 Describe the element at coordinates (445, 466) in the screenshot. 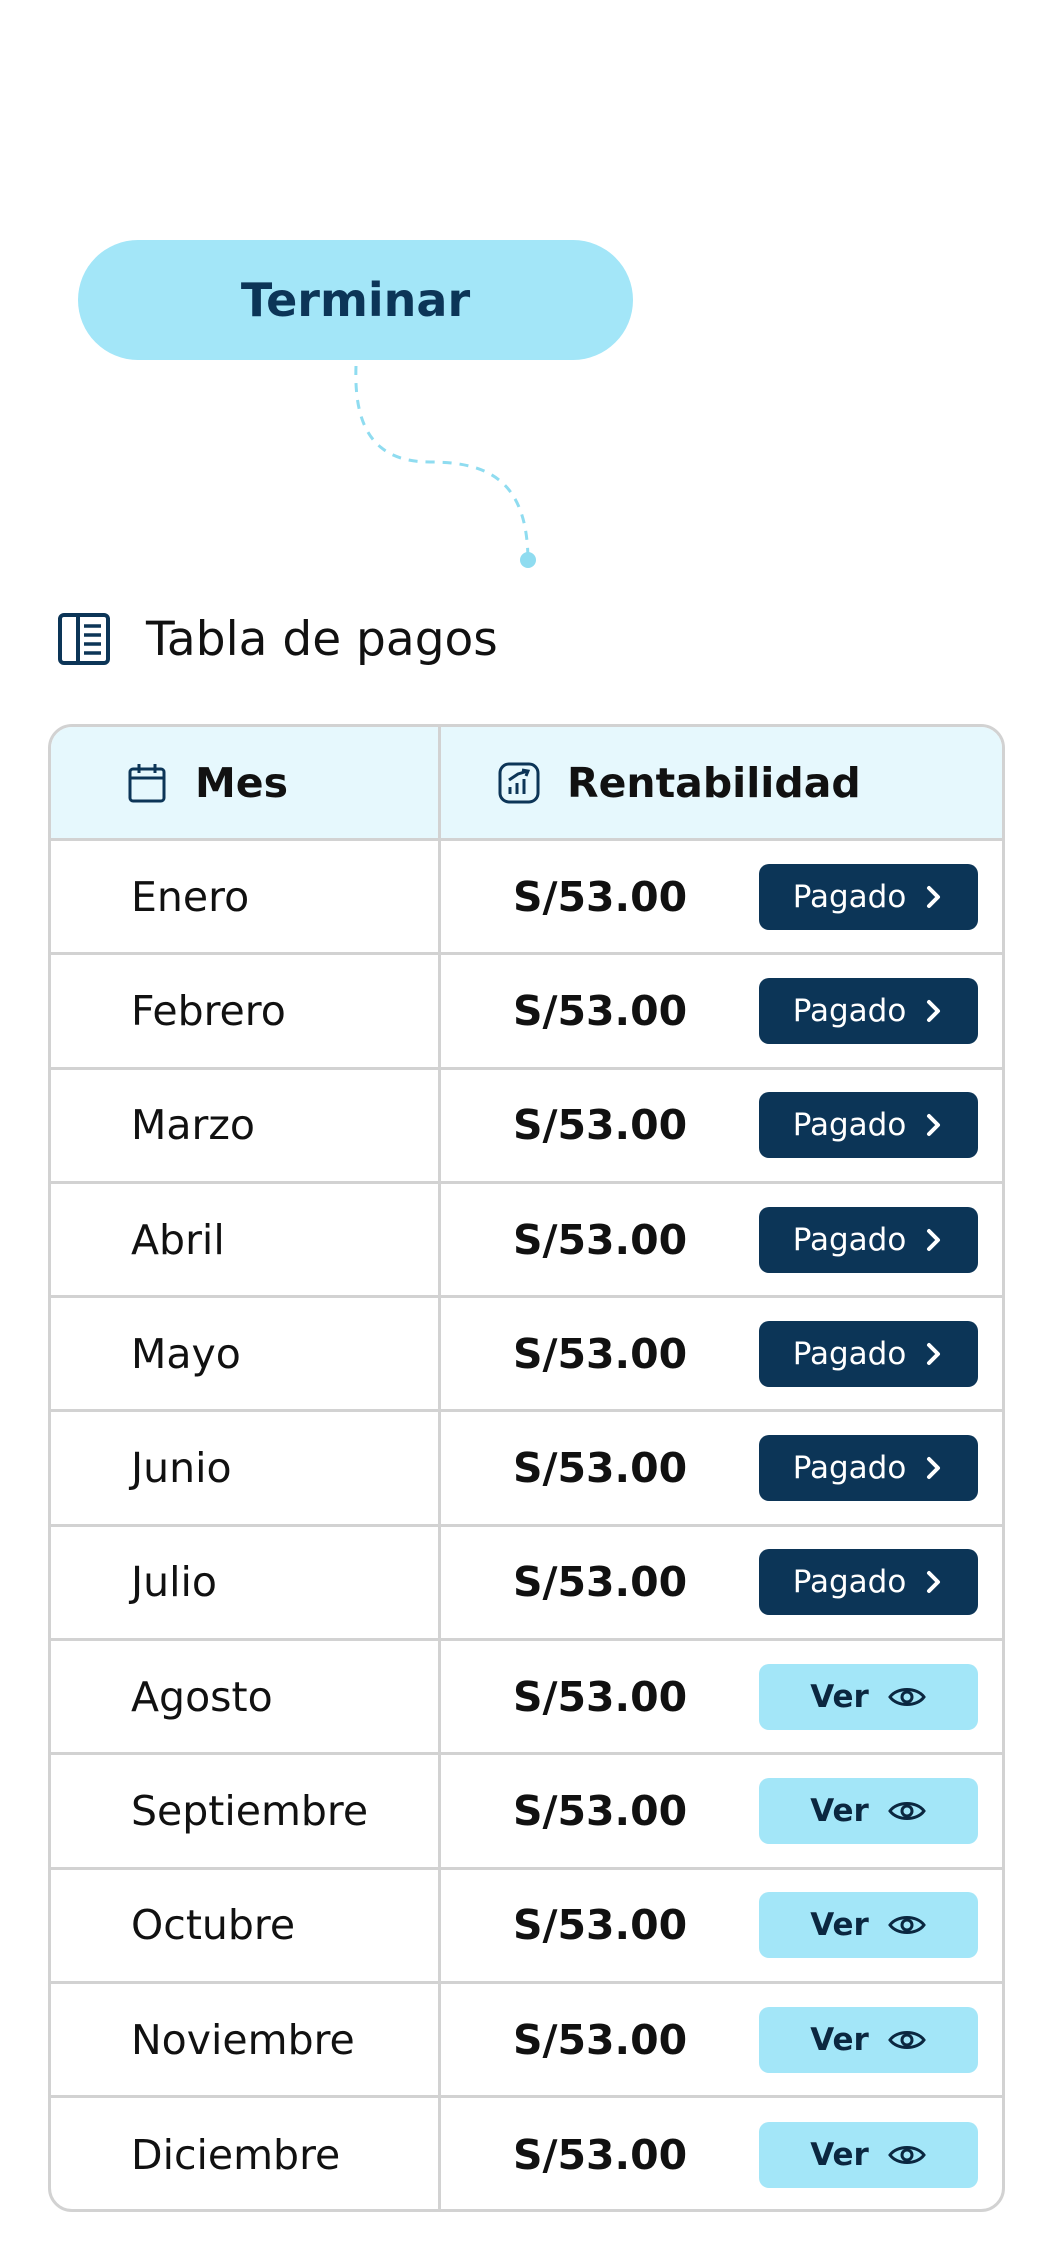

I see `connector-dashed-line` at that location.